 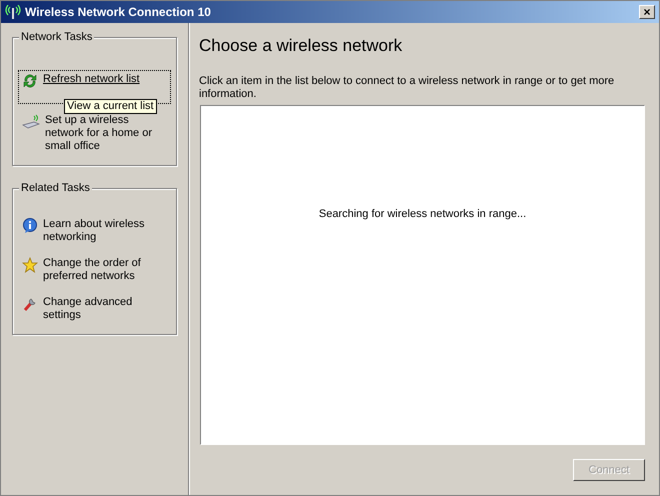 What do you see at coordinates (30, 226) in the screenshot?
I see `info-icon` at bounding box center [30, 226].